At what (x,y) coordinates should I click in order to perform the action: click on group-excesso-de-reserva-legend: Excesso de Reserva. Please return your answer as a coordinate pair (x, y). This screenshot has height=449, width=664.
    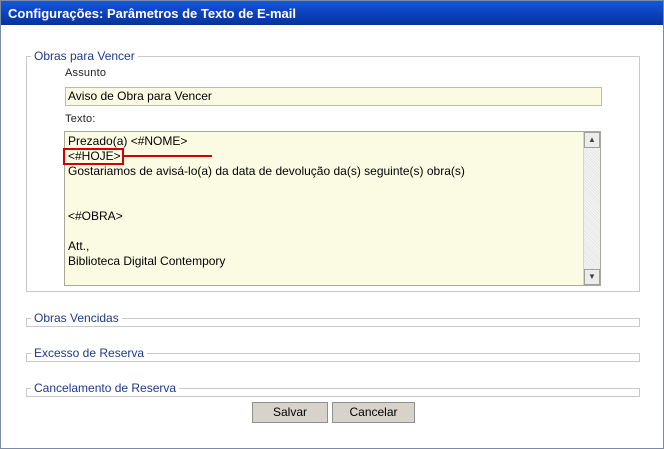
    Looking at the image, I should click on (89, 353).